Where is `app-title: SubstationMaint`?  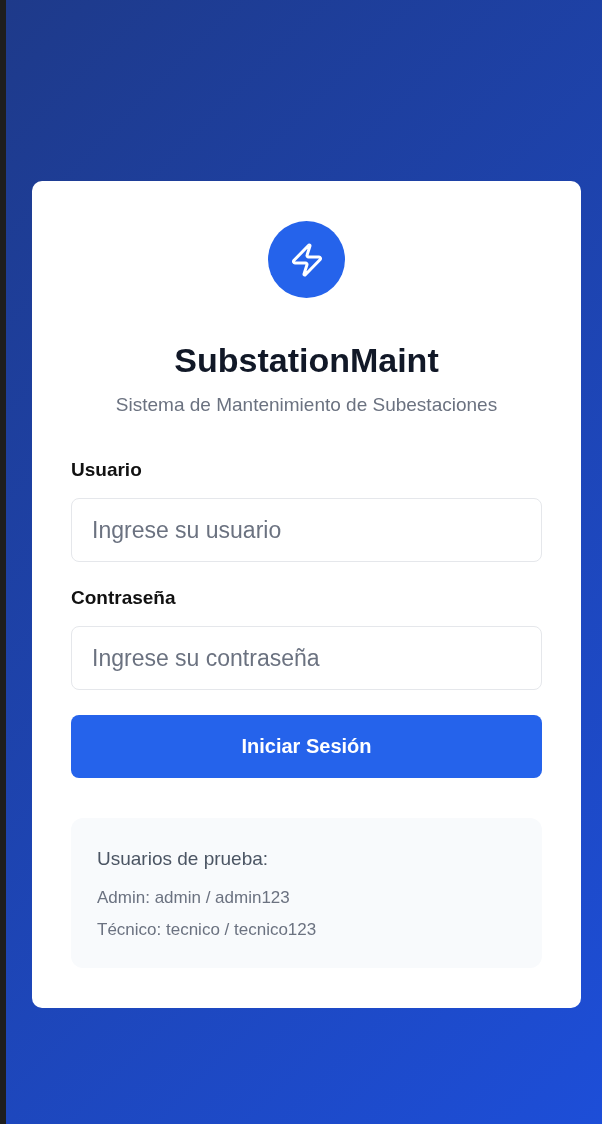
app-title: SubstationMaint is located at coordinates (306, 360).